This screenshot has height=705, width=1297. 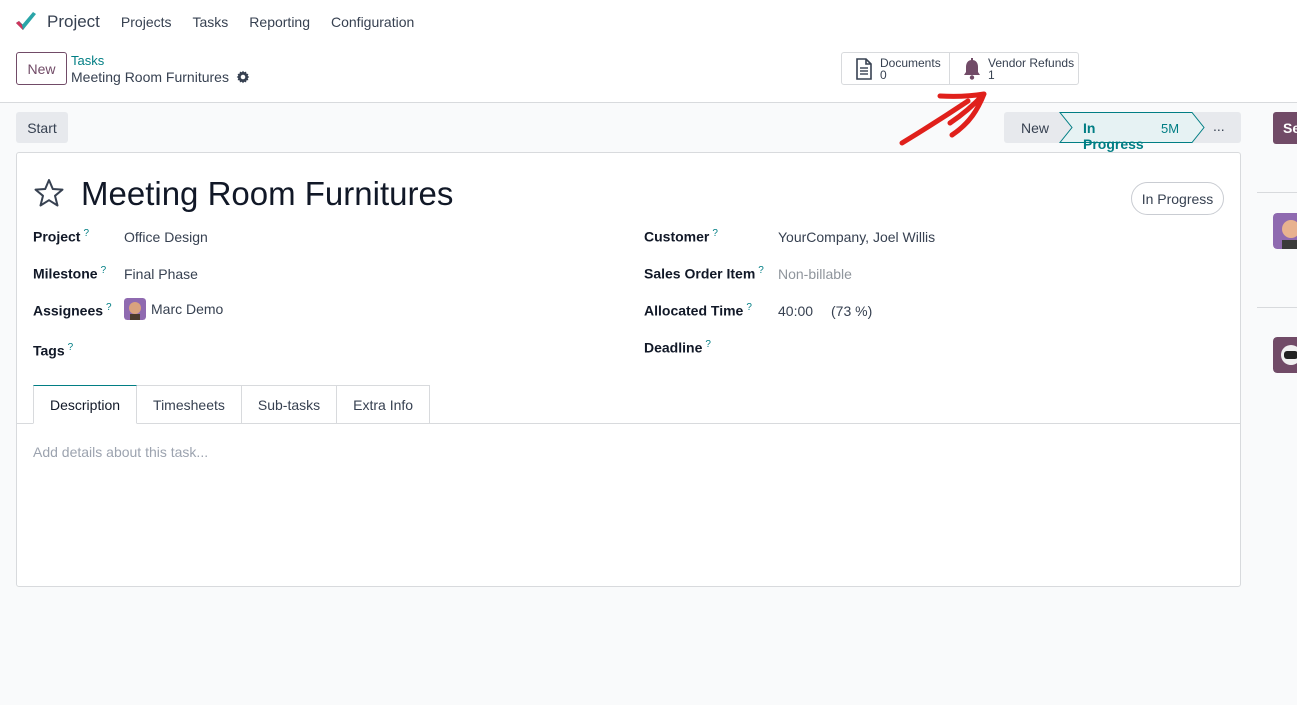 I want to click on vendor-refunds-count: 1, so click(x=991, y=74).